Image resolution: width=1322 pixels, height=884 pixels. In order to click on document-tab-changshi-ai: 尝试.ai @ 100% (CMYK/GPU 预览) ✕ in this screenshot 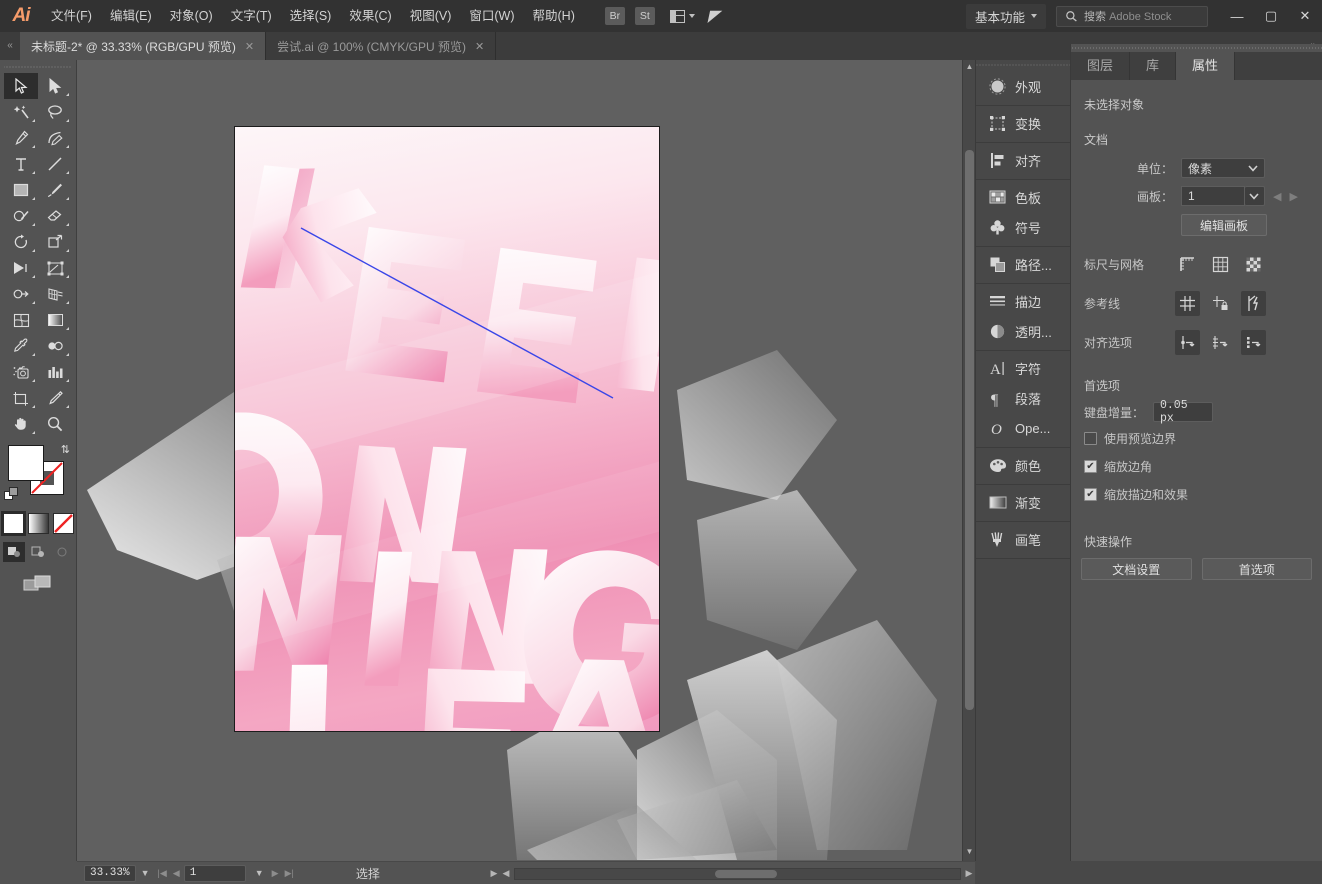, I will do `click(381, 46)`.